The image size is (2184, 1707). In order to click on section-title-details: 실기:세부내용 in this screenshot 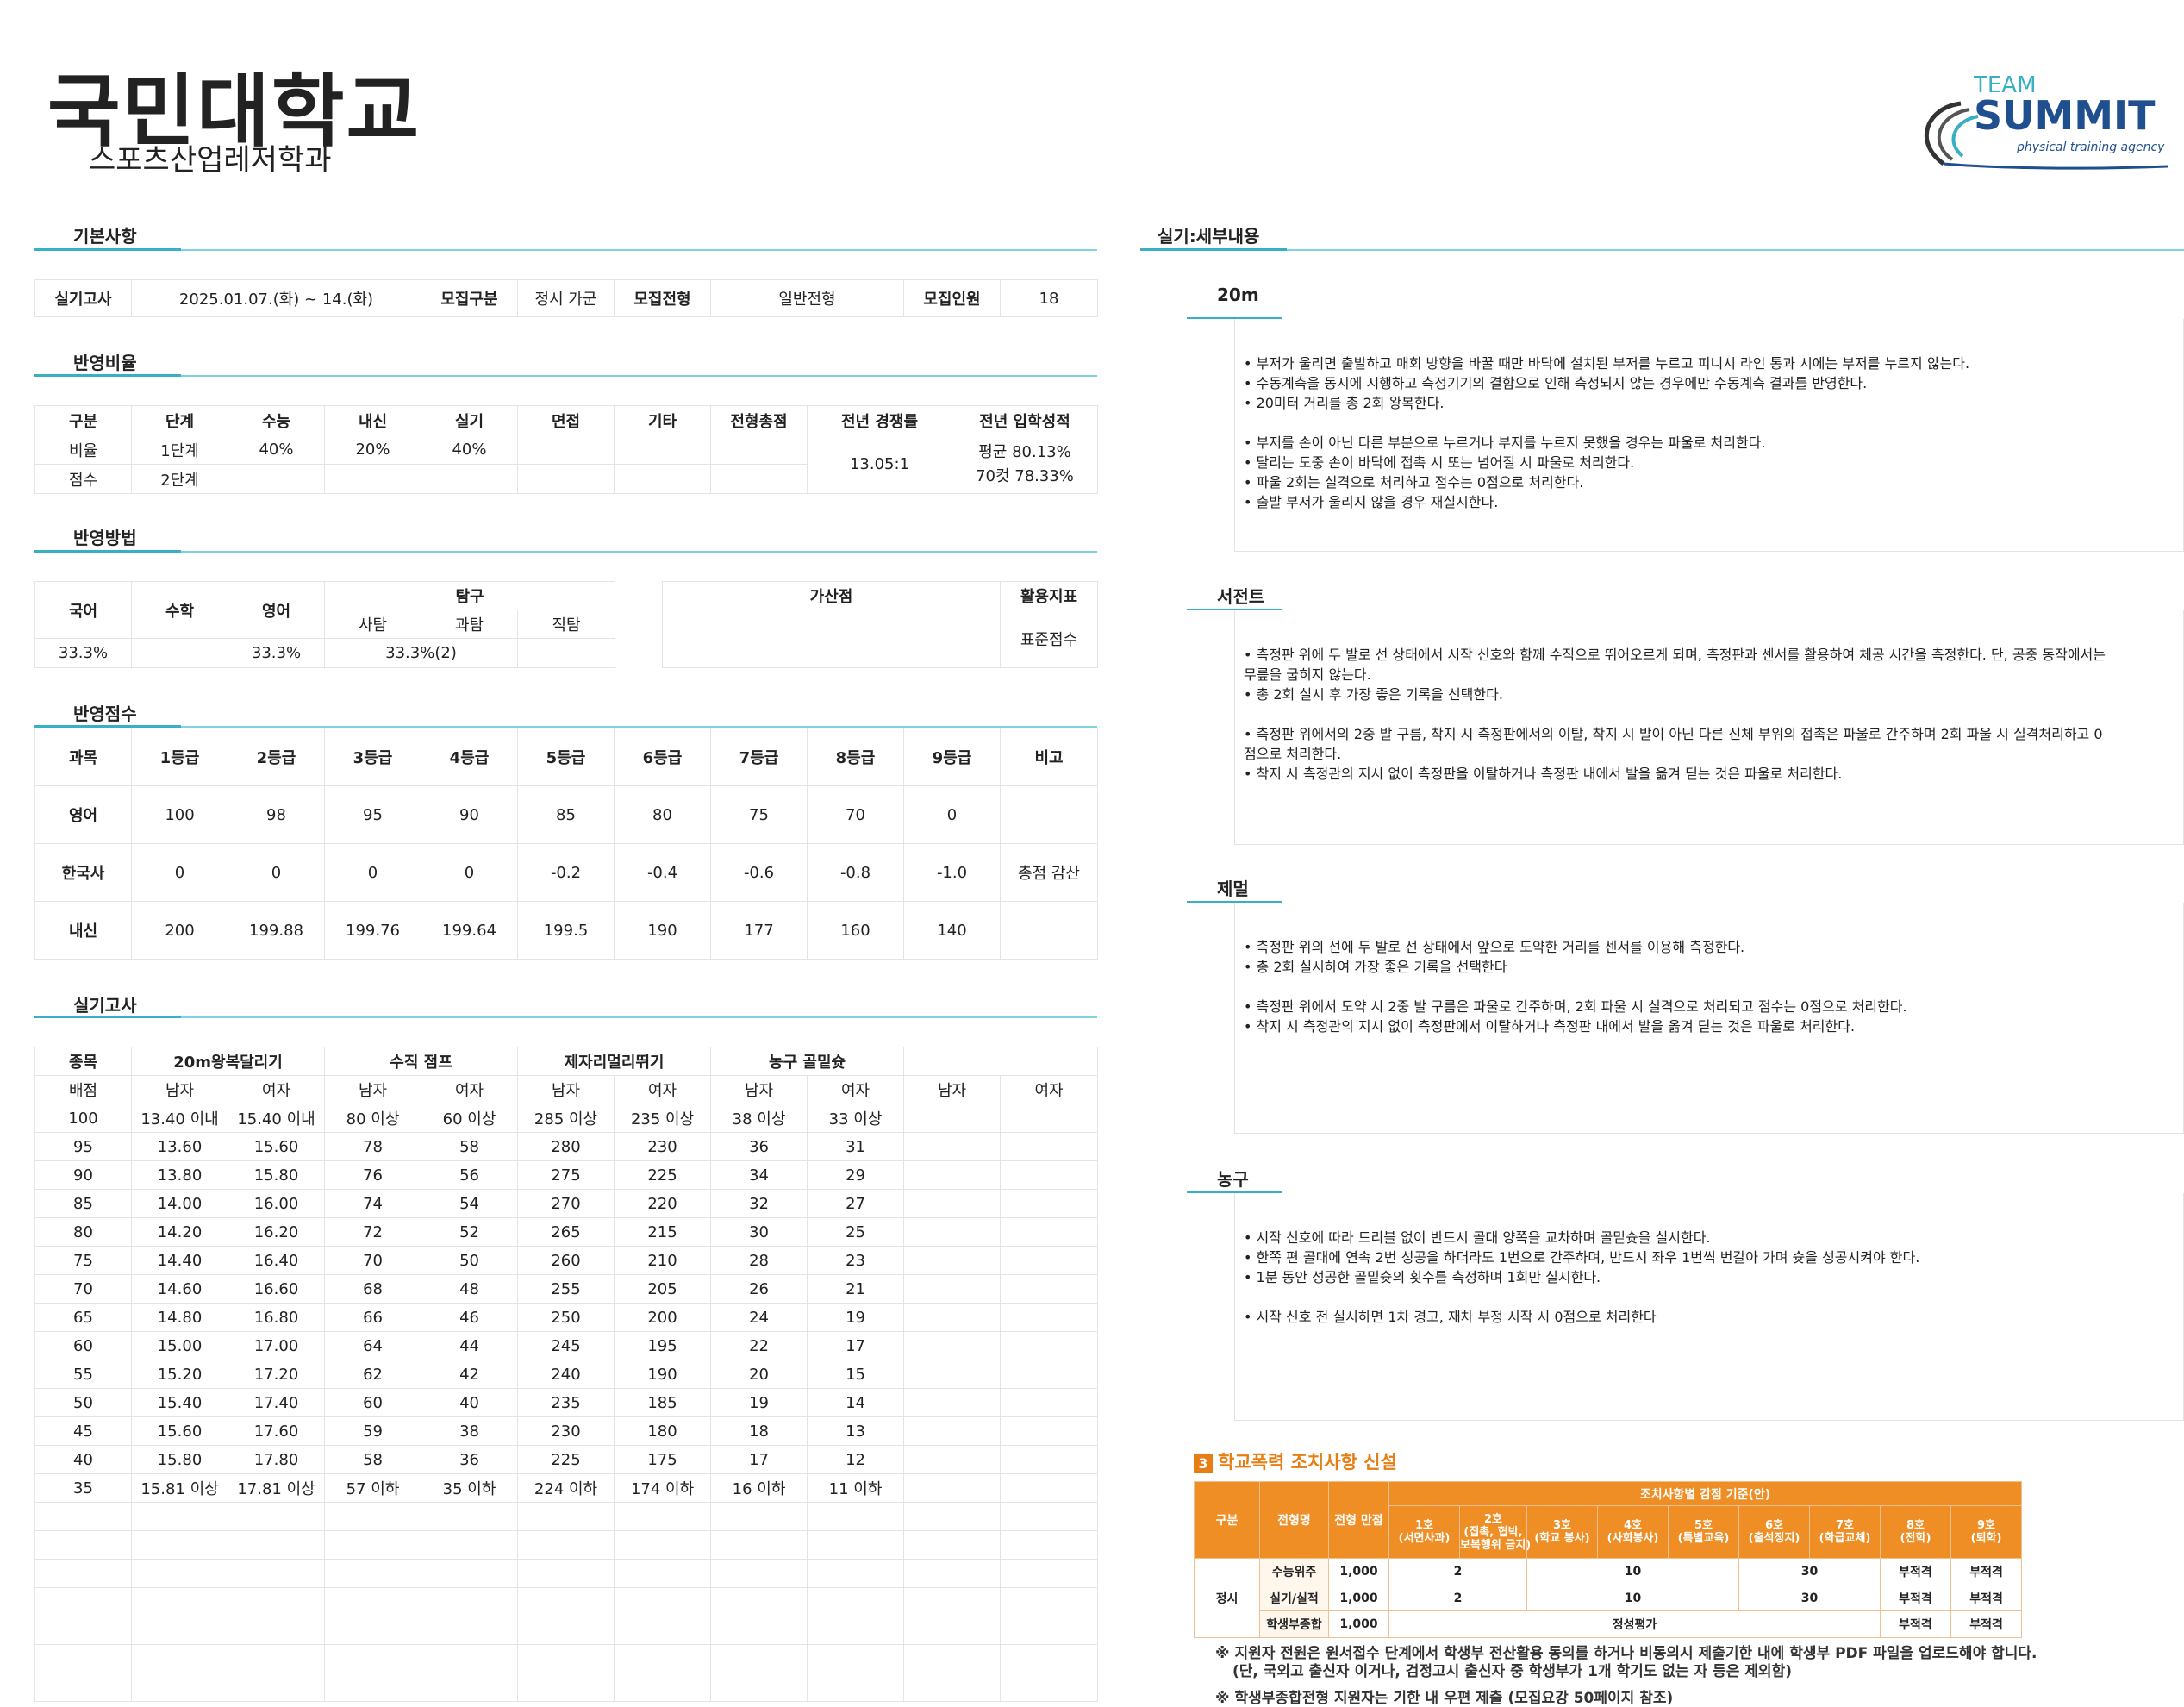, I will do `click(1209, 236)`.